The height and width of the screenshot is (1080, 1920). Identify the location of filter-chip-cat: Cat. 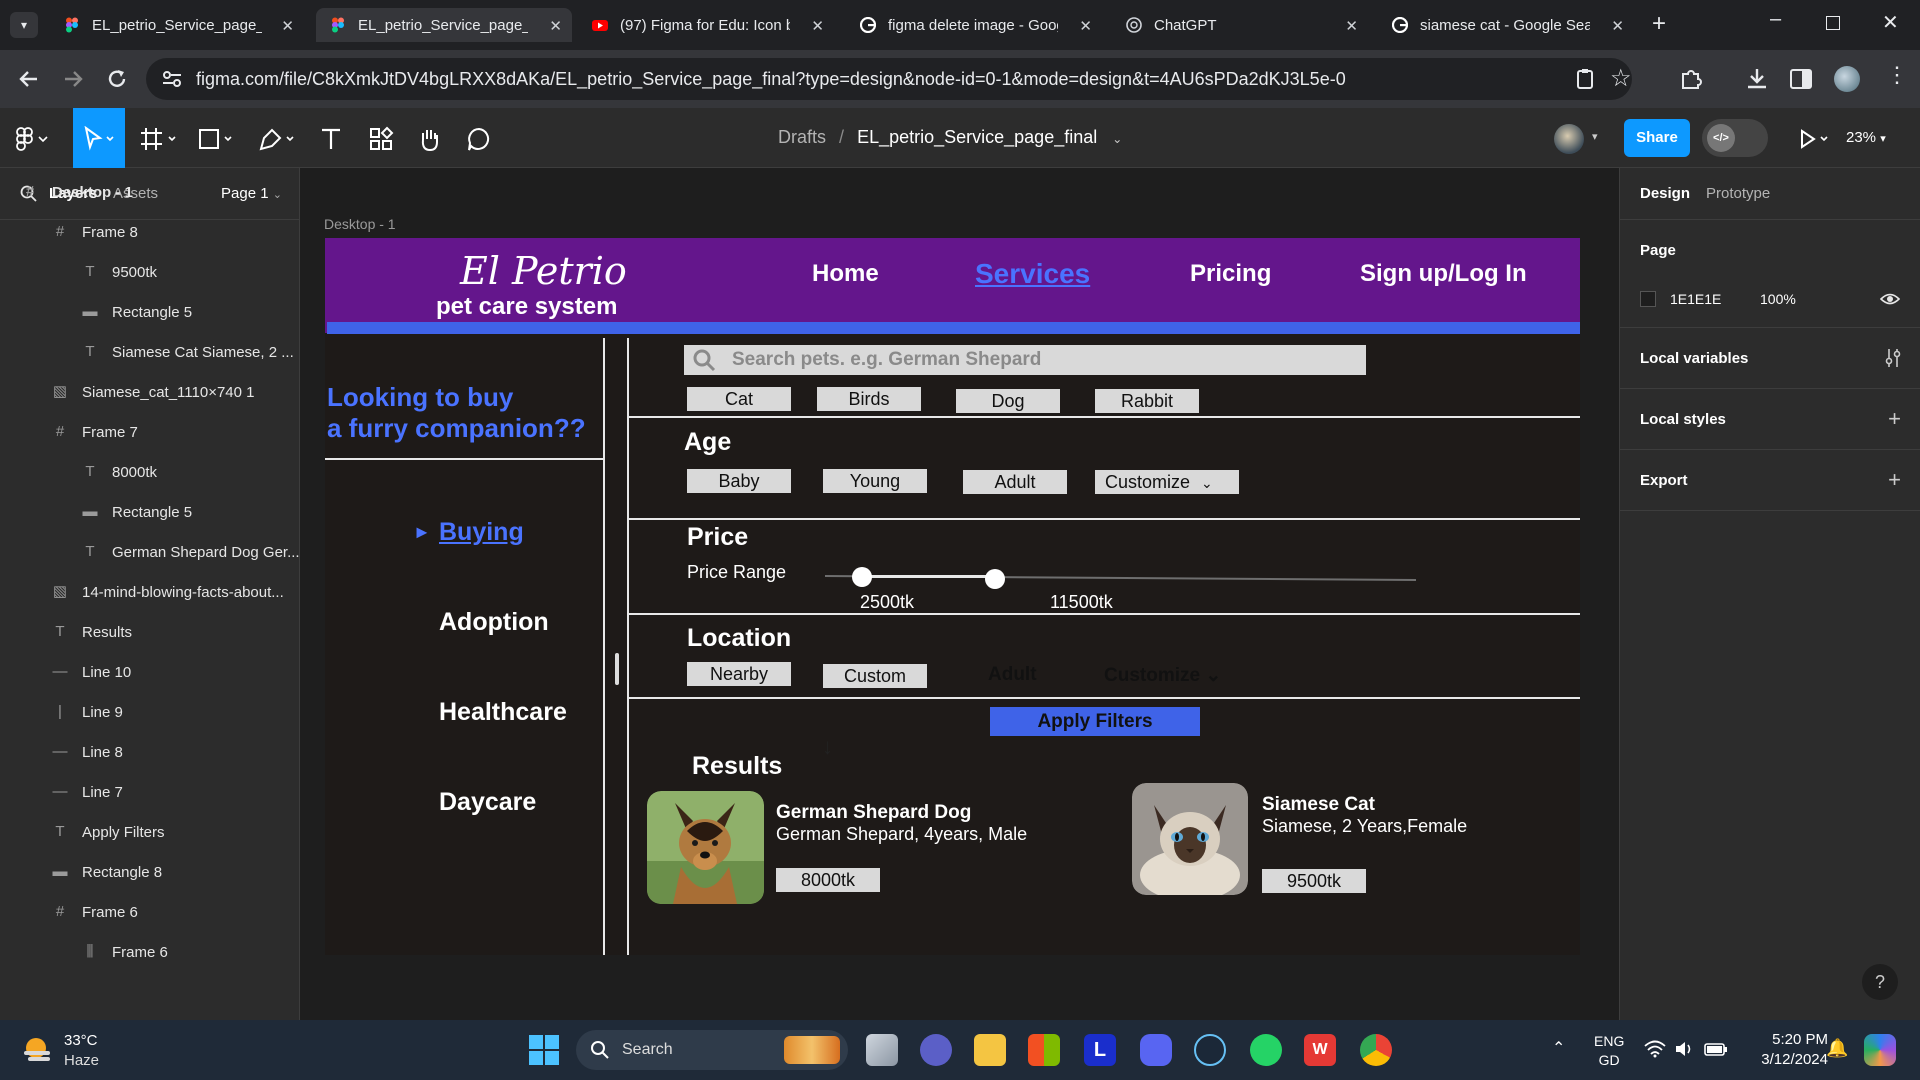
(739, 399).